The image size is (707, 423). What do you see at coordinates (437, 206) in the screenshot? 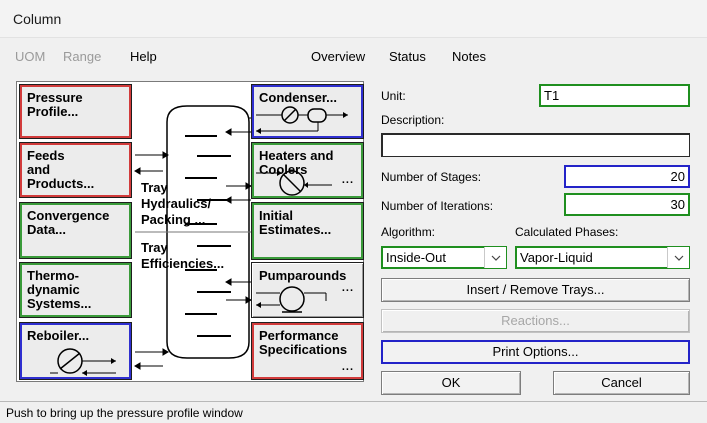
I see `iterations-label: Number of Iterations:` at bounding box center [437, 206].